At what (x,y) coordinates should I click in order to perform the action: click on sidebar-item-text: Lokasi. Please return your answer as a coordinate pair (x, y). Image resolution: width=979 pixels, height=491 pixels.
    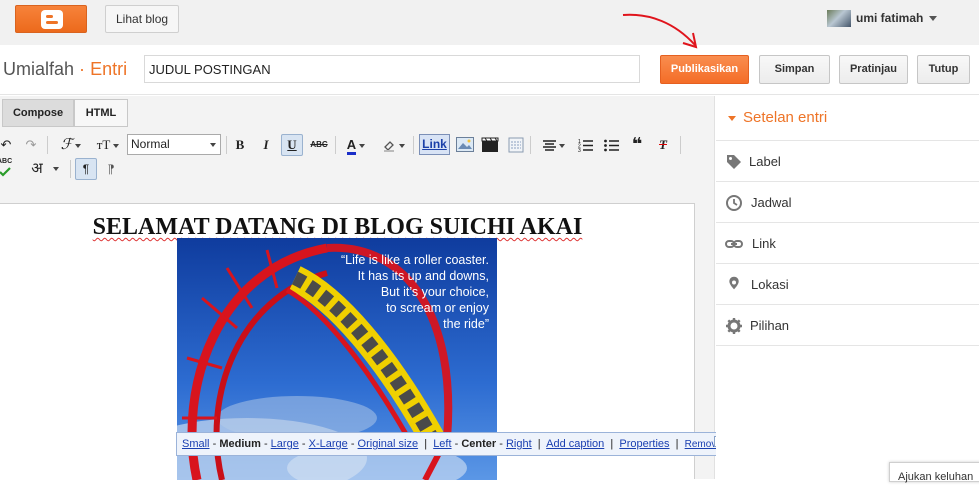
    Looking at the image, I should click on (770, 284).